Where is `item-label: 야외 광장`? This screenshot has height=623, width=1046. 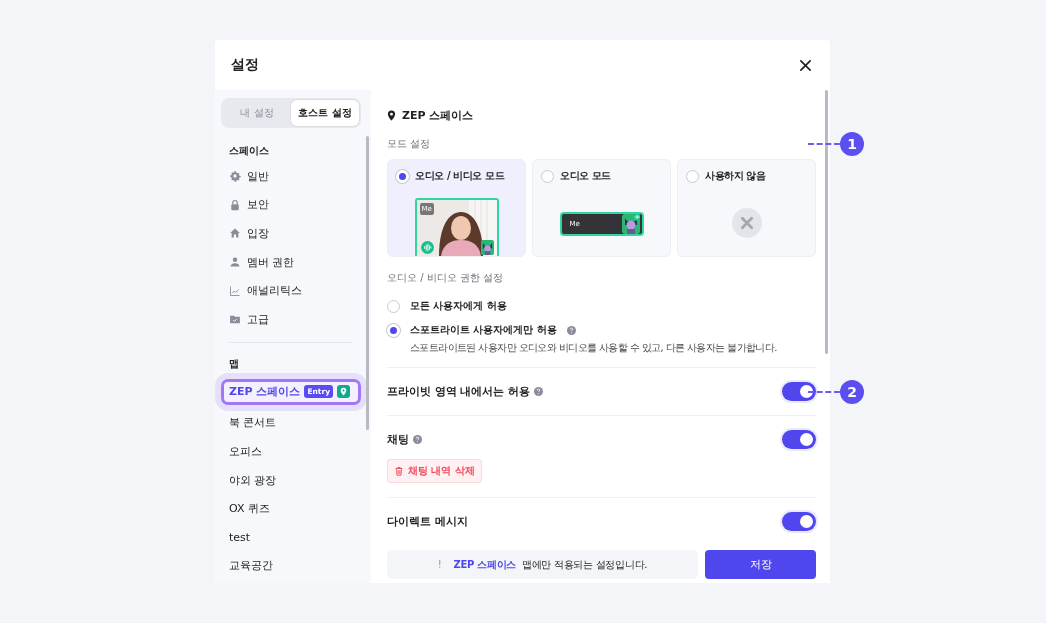 item-label: 야외 광장 is located at coordinates (253, 480).